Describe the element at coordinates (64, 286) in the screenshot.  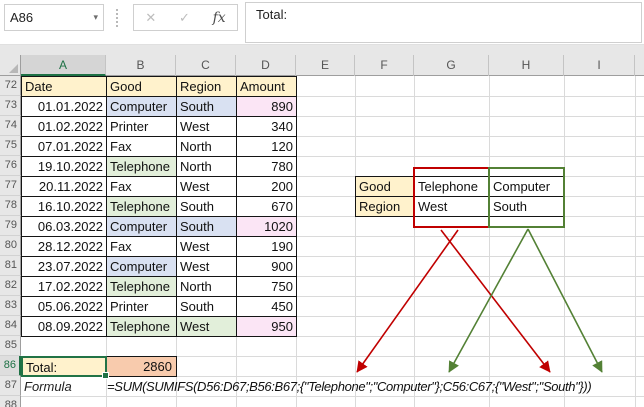
I see `cell: 17.02.2022` at that location.